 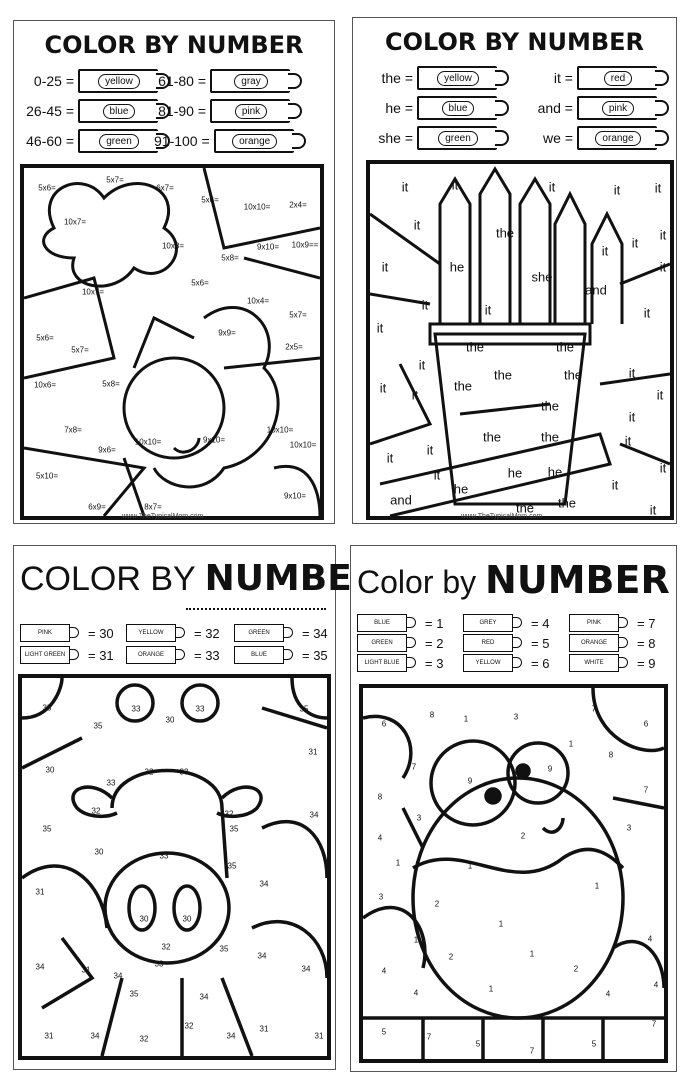 What do you see at coordinates (381, 897) in the screenshot?
I see `region-label: 3` at bounding box center [381, 897].